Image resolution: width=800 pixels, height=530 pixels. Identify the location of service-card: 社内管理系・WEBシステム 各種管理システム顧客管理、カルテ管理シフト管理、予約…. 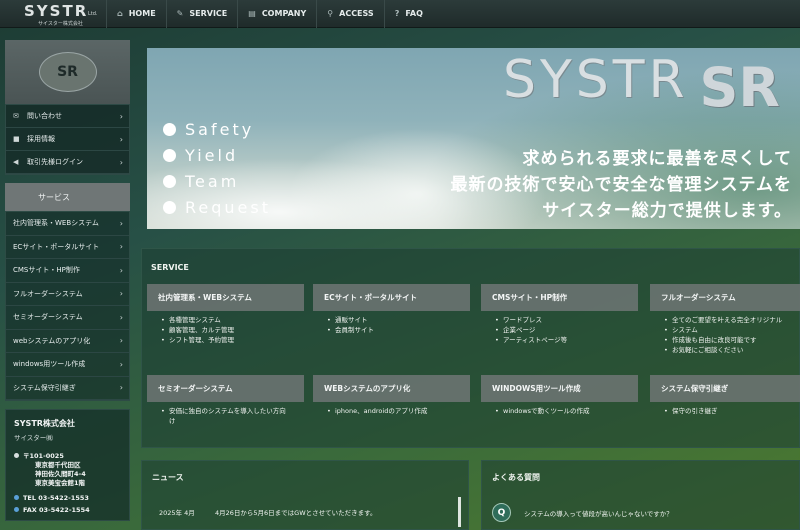
(225, 314).